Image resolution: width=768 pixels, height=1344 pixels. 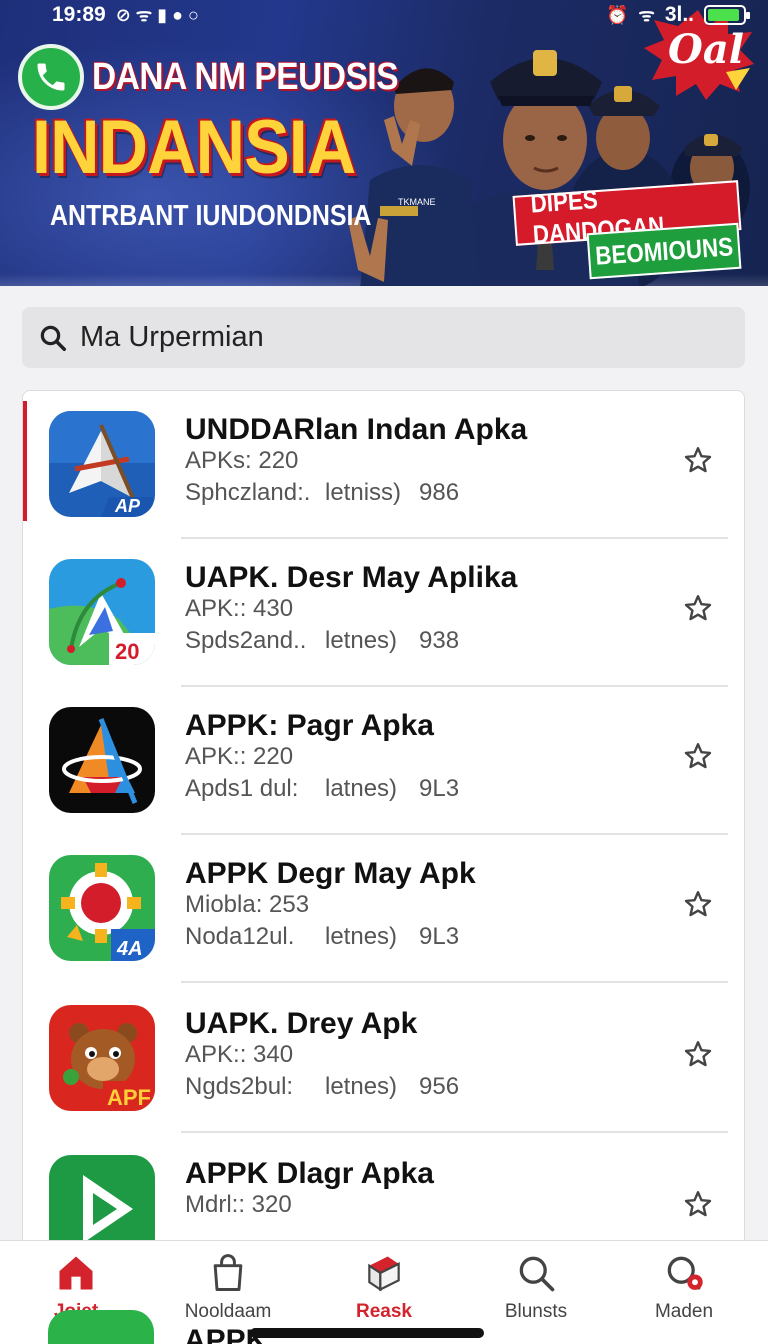 What do you see at coordinates (245, 77) in the screenshot?
I see `banner-title: DANA NM PEUDSIS` at bounding box center [245, 77].